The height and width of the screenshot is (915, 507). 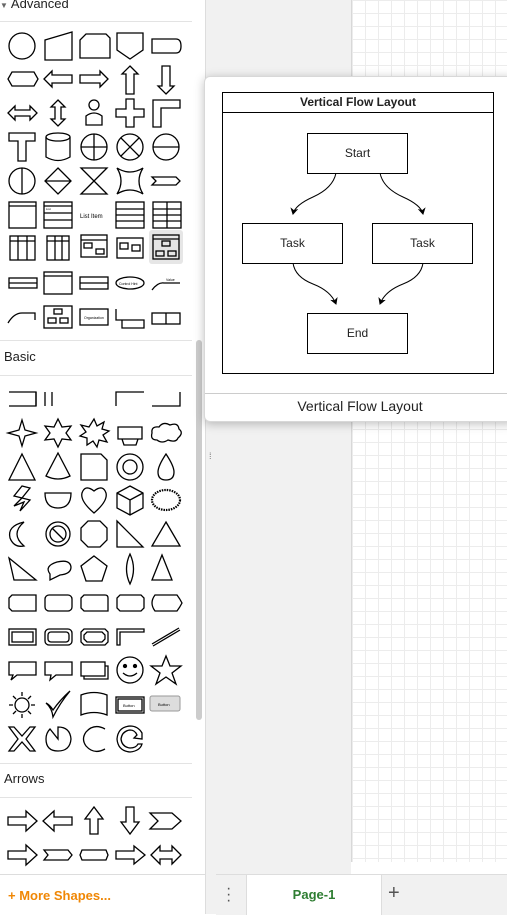 I want to click on shape-partial-rect, so click(x=23, y=399).